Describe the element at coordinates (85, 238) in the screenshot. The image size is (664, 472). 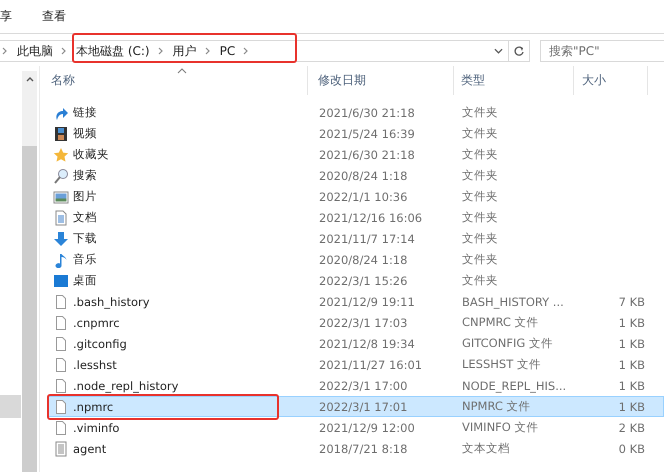
I see `file-name: 下载` at that location.